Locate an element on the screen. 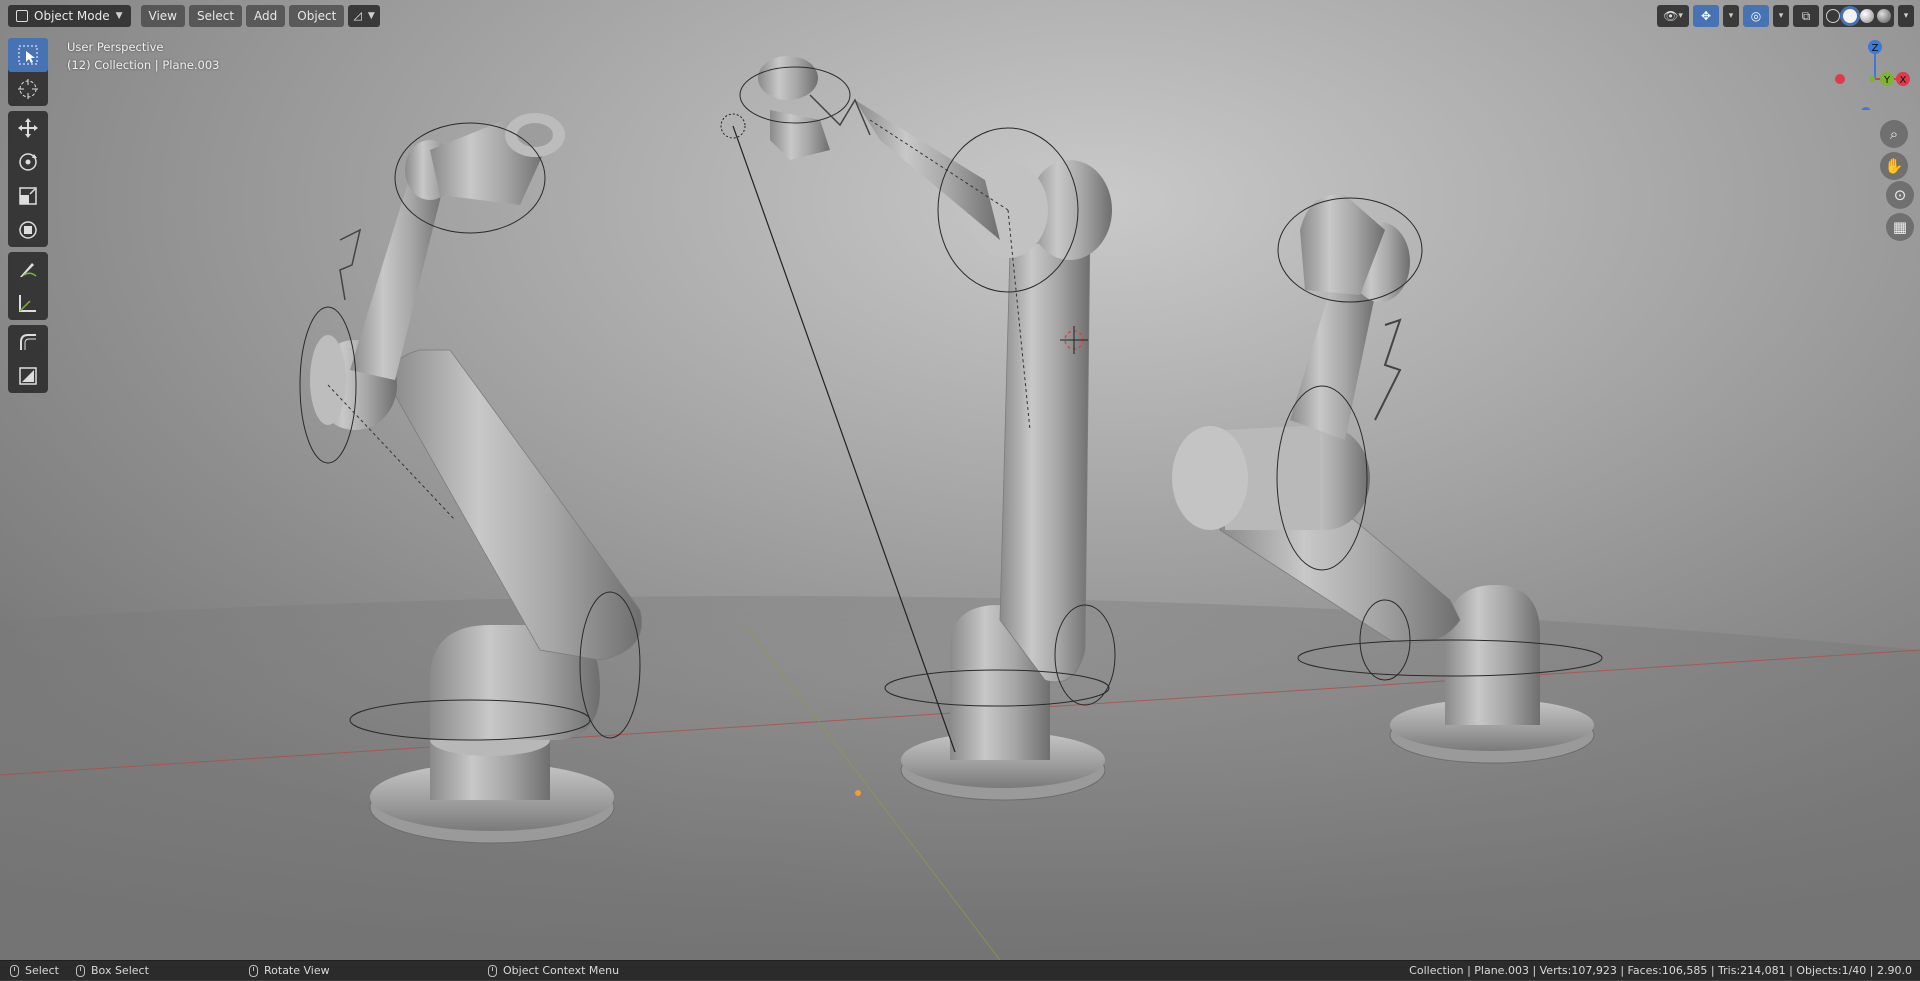 Image resolution: width=1920 pixels, height=981 pixels. scale-icon is located at coordinates (28, 196).